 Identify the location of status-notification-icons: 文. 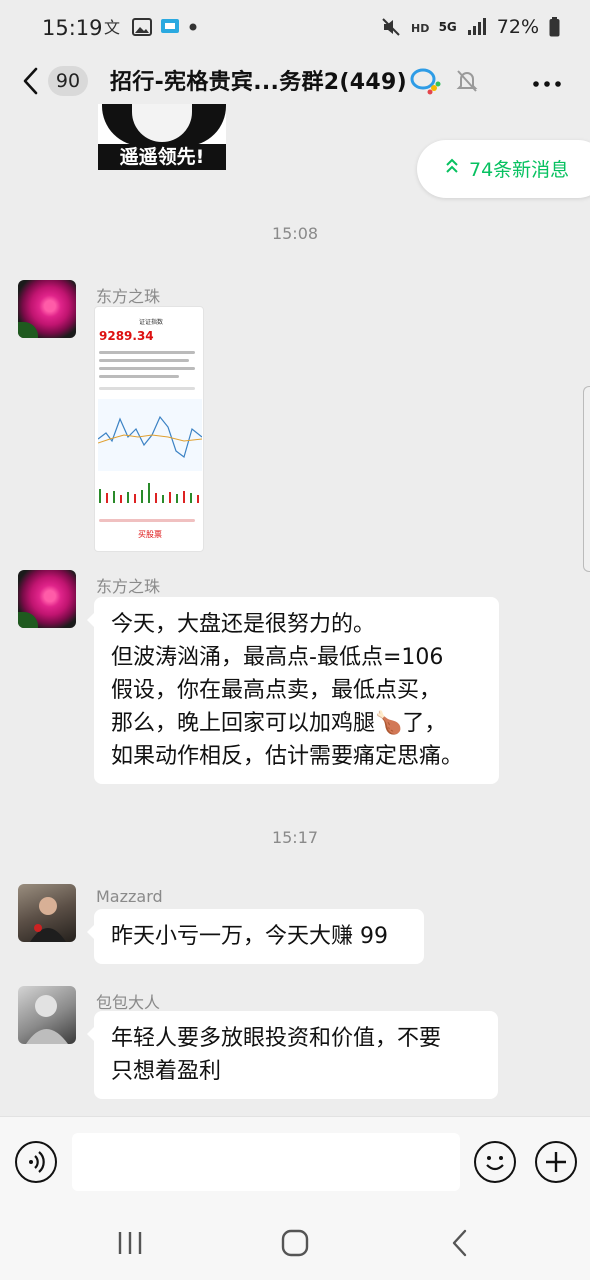
(151, 27).